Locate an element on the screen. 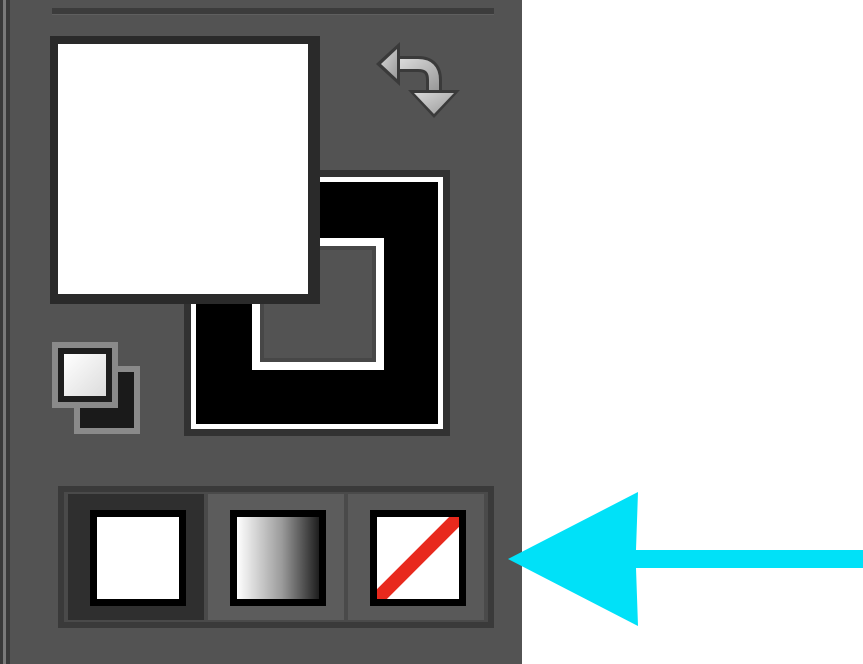 This screenshot has width=863, height=664. solid-color-icon is located at coordinates (138, 558).